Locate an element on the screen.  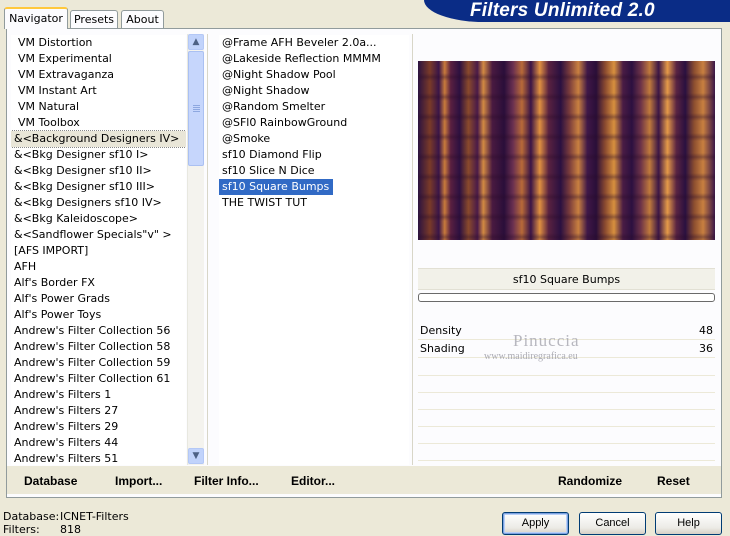
category-item: Alf's Border FX is located at coordinates (98, 283).